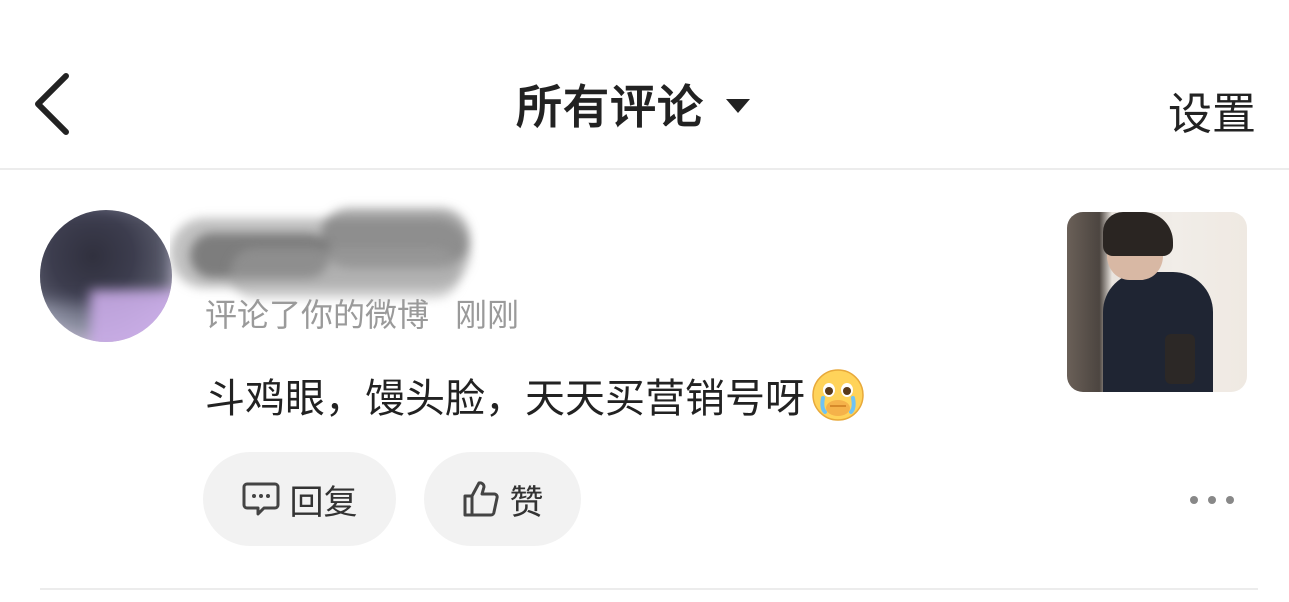 This screenshot has width=1289, height=602. Describe the element at coordinates (260, 499) in the screenshot. I see `comment-bubble-icon` at that location.